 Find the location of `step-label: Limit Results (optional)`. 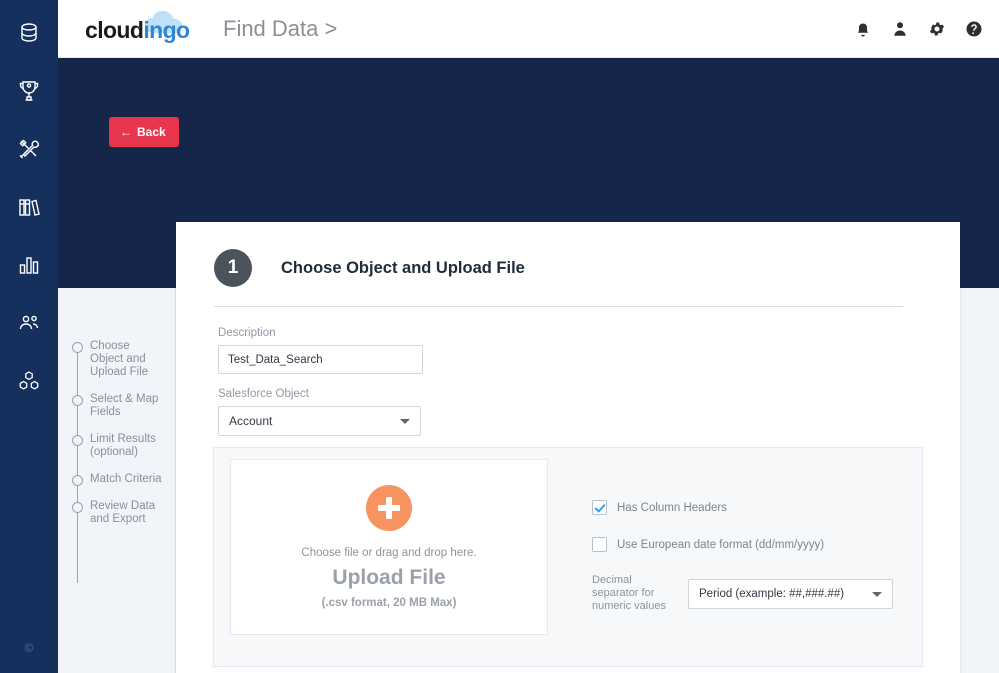

step-label: Limit Results (optional) is located at coordinates (123, 445).